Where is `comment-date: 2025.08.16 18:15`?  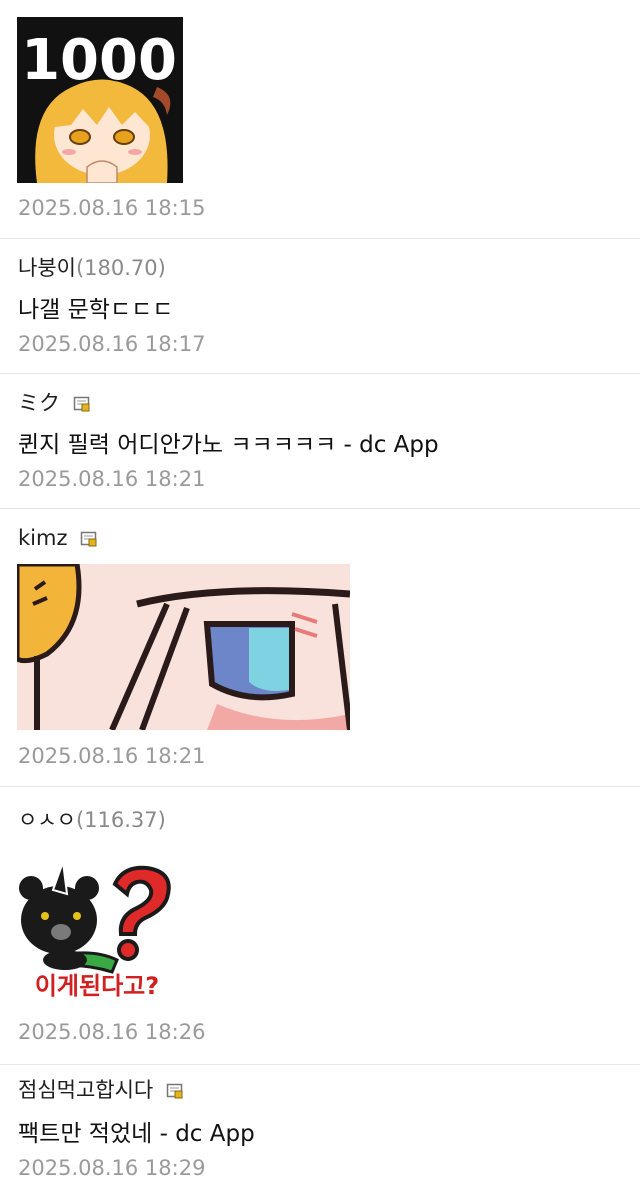
comment-date: 2025.08.16 18:15 is located at coordinates (112, 208).